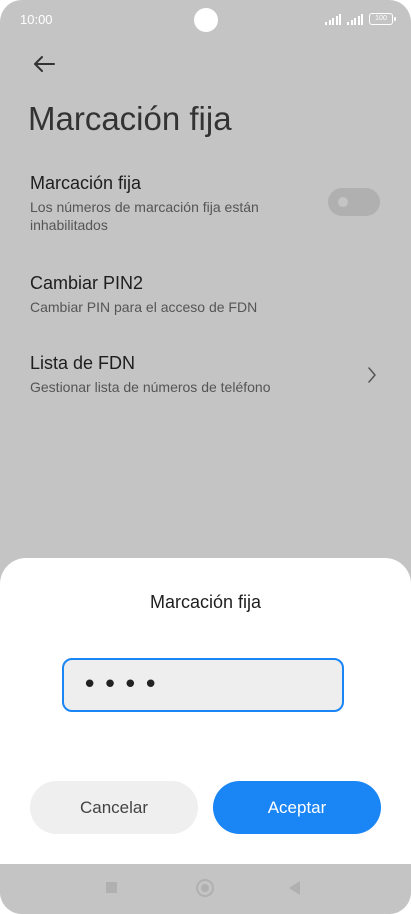 The image size is (411, 914). What do you see at coordinates (87, 283) in the screenshot?
I see `setting-title: Cambiar PIN2` at bounding box center [87, 283].